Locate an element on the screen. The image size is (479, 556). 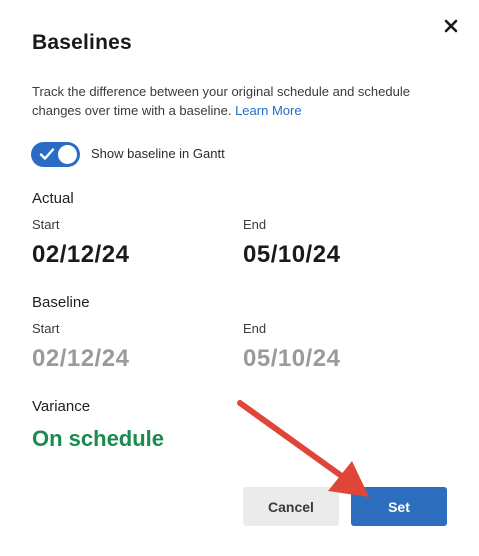
dialog-title: Baselines is located at coordinates (82, 42).